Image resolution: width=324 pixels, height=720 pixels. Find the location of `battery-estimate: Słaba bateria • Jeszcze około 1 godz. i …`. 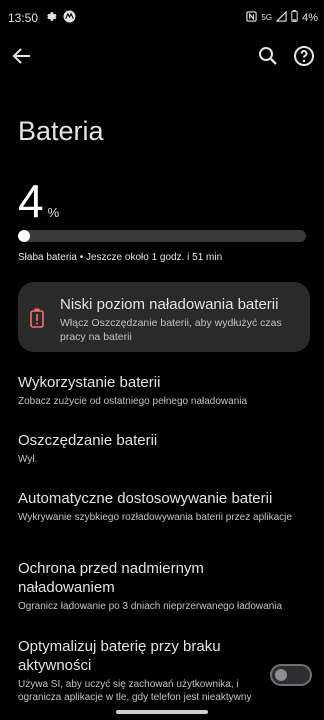

battery-estimate: Słaba bateria • Jeszcze około 1 godz. i … is located at coordinates (120, 257).